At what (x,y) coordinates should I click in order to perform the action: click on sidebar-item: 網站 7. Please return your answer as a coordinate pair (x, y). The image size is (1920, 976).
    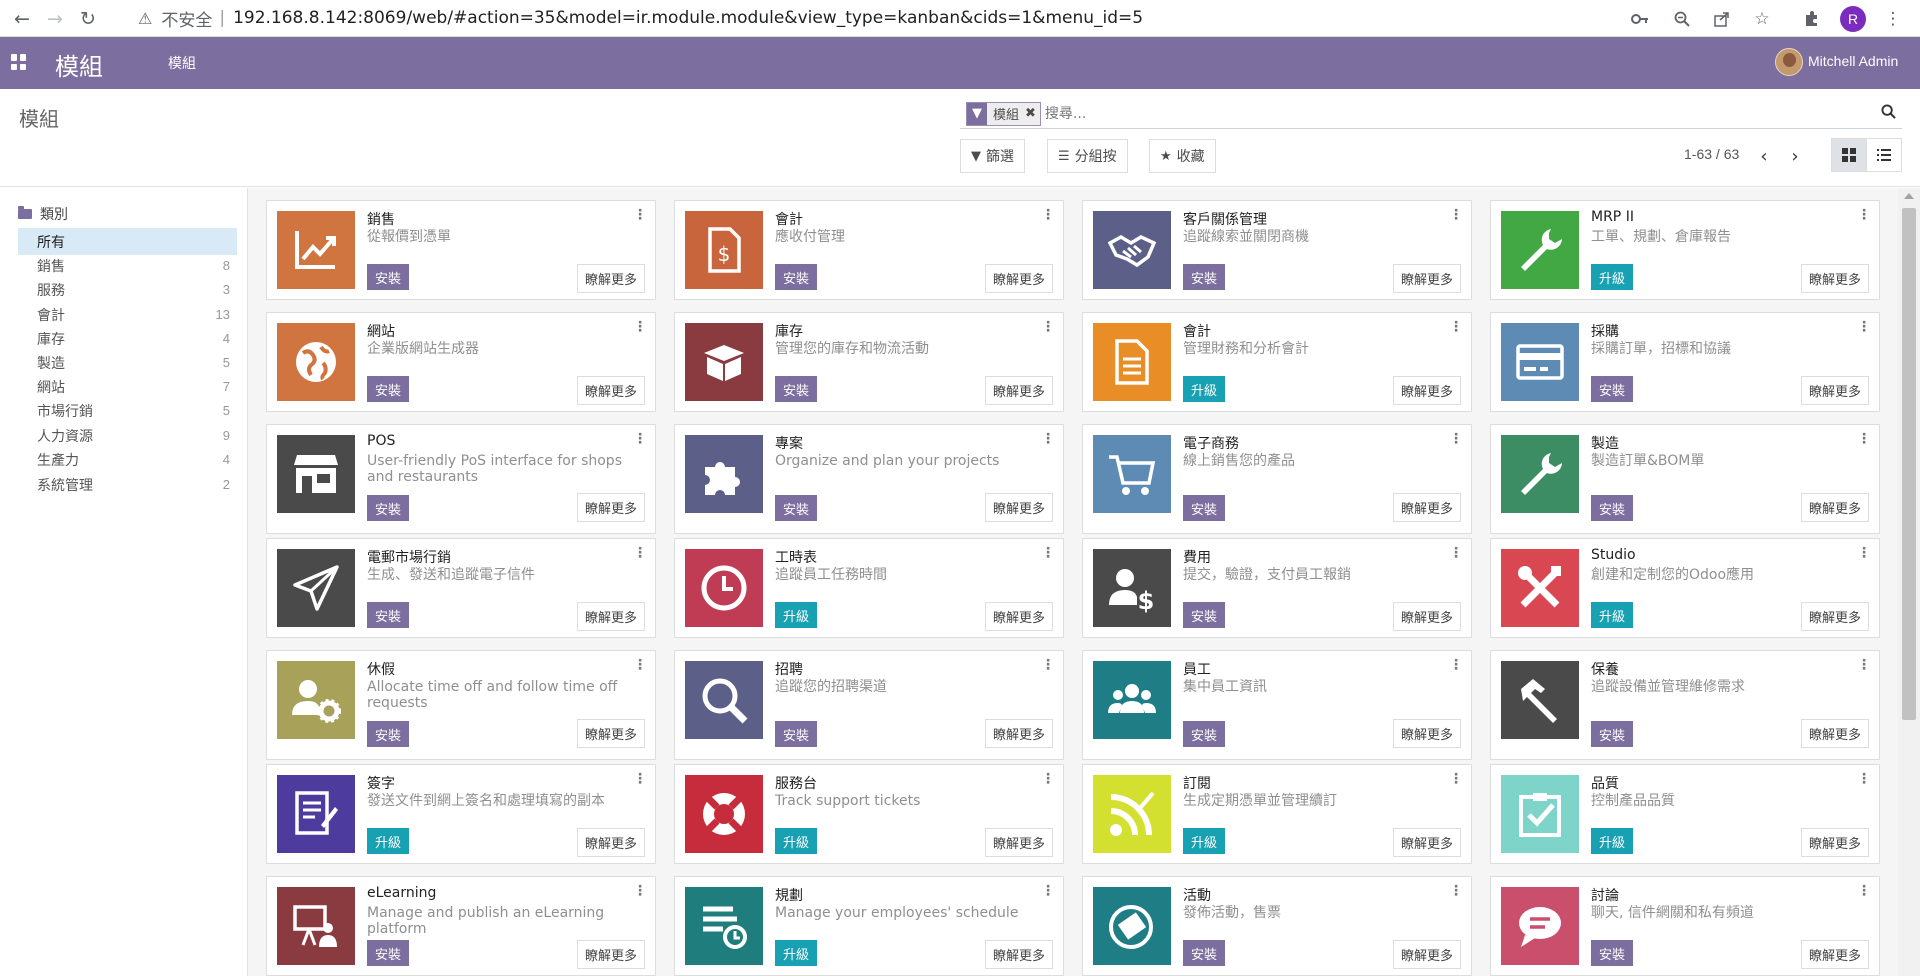
    Looking at the image, I should click on (127, 386).